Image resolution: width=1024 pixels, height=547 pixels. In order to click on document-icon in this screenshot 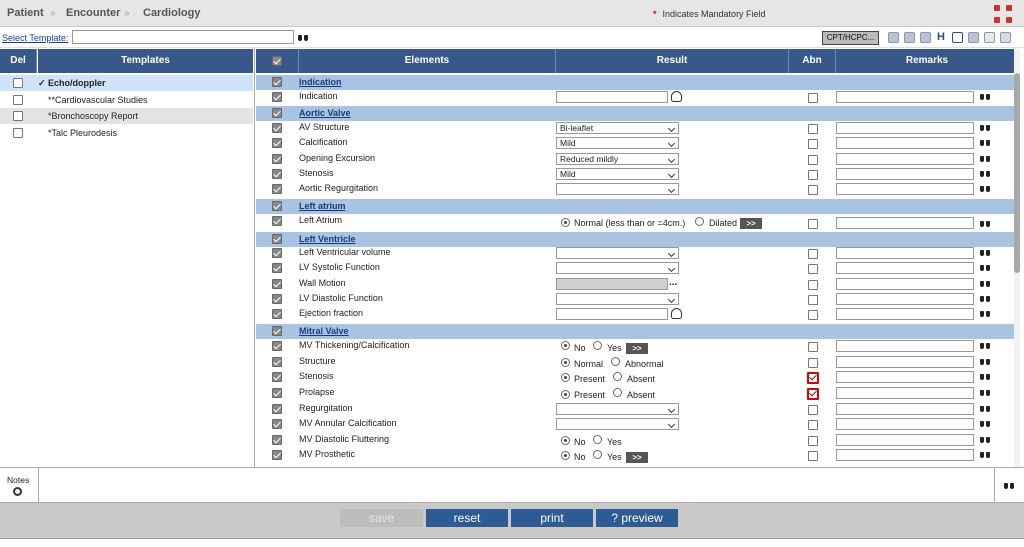, I will do `click(989, 37)`.